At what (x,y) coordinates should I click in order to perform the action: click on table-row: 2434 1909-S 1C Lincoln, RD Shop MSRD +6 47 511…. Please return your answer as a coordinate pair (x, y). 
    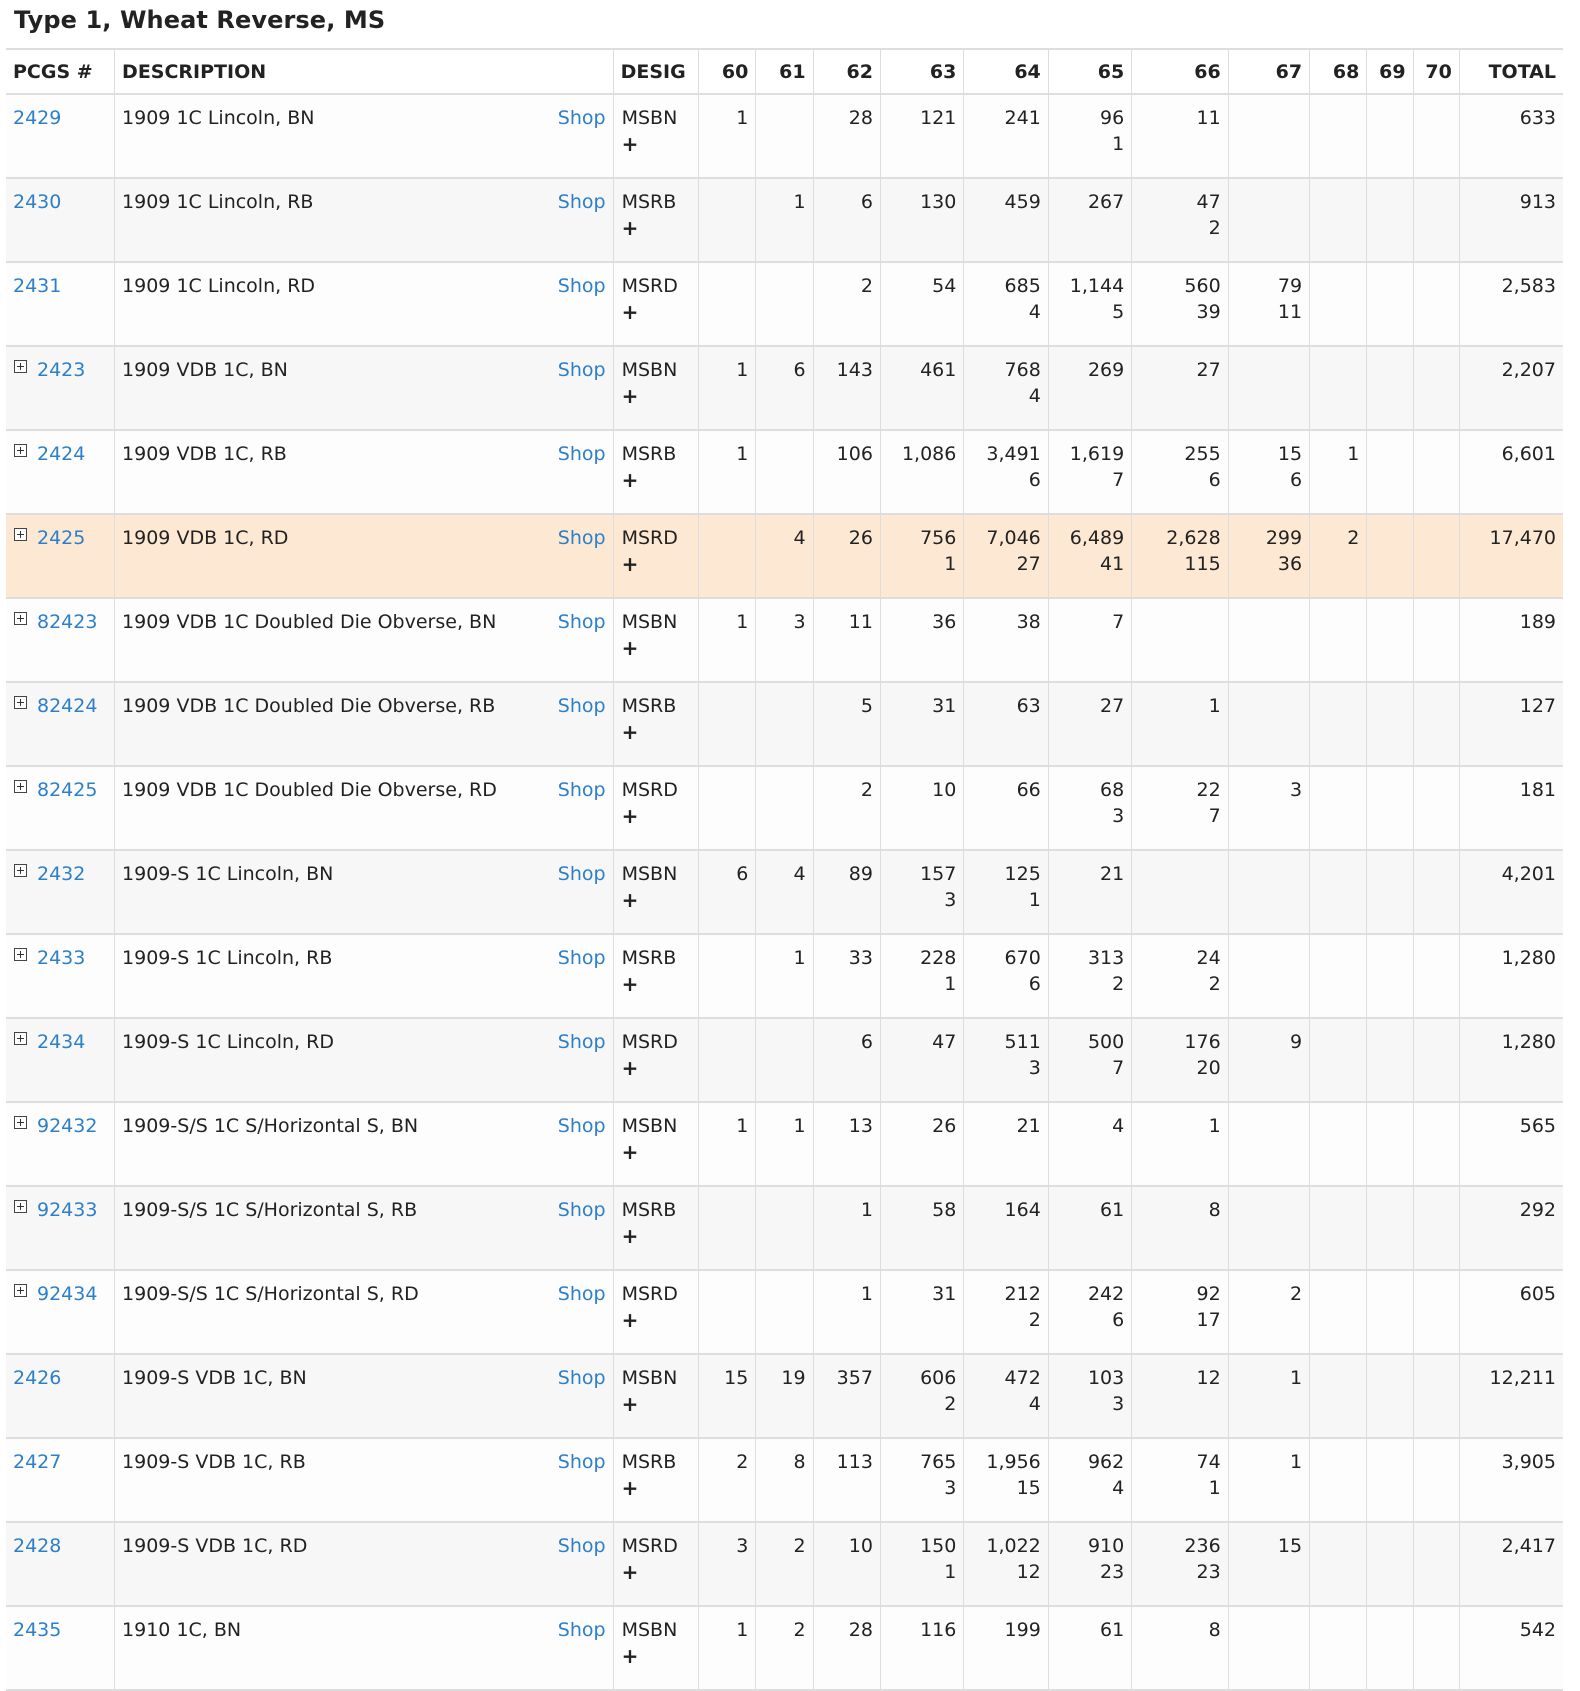
    Looking at the image, I should click on (784, 1060).